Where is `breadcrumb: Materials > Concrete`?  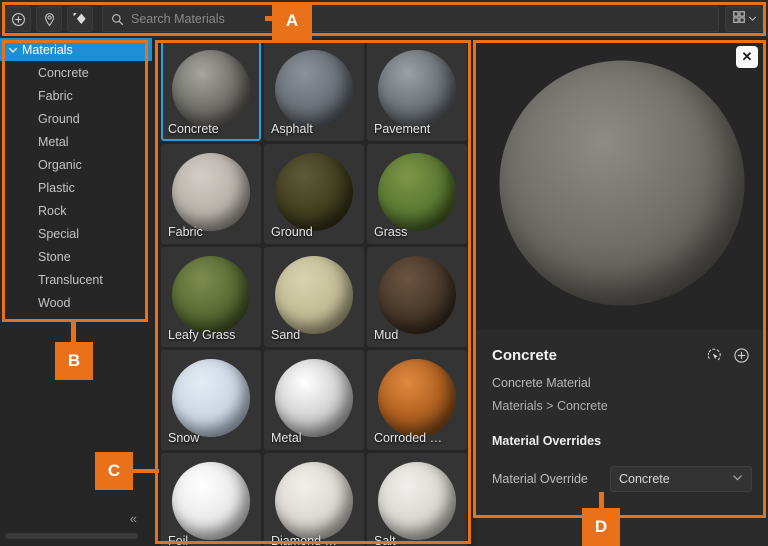
breadcrumb: Materials > Concrete is located at coordinates (550, 406).